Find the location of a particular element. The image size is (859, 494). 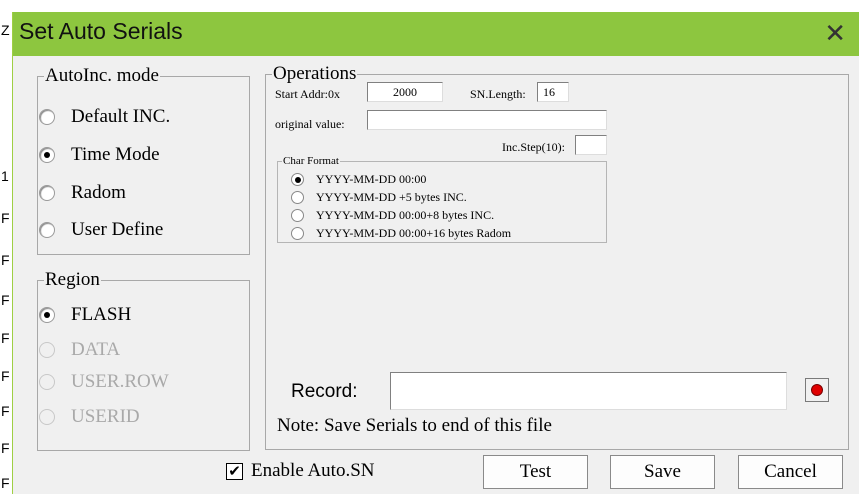

record-file-input is located at coordinates (588, 391).